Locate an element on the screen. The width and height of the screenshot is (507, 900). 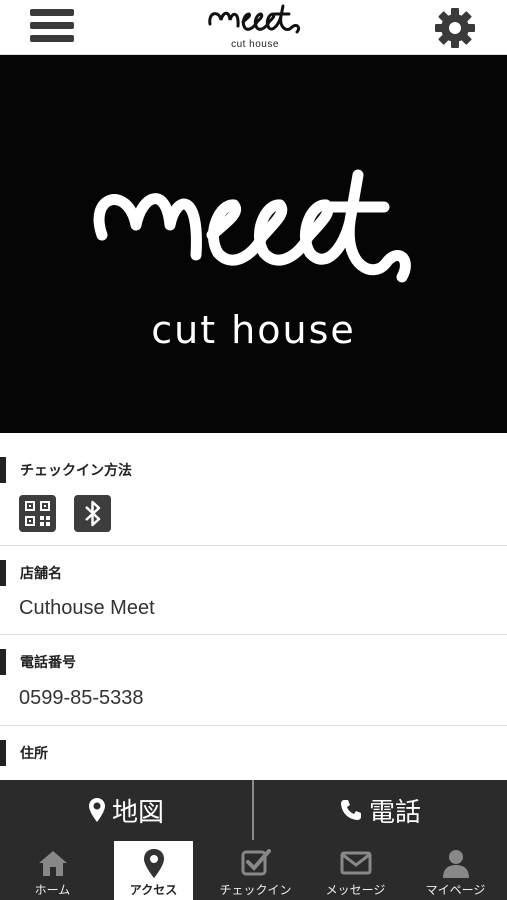
store-name-label: 店舗名 is located at coordinates (31, 573).